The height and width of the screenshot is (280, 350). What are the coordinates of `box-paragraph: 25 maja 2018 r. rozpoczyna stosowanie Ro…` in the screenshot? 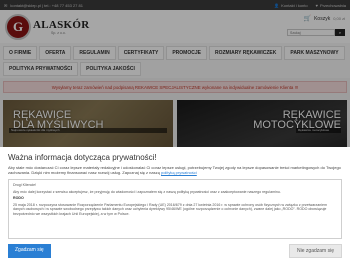 It's located at (170, 209).